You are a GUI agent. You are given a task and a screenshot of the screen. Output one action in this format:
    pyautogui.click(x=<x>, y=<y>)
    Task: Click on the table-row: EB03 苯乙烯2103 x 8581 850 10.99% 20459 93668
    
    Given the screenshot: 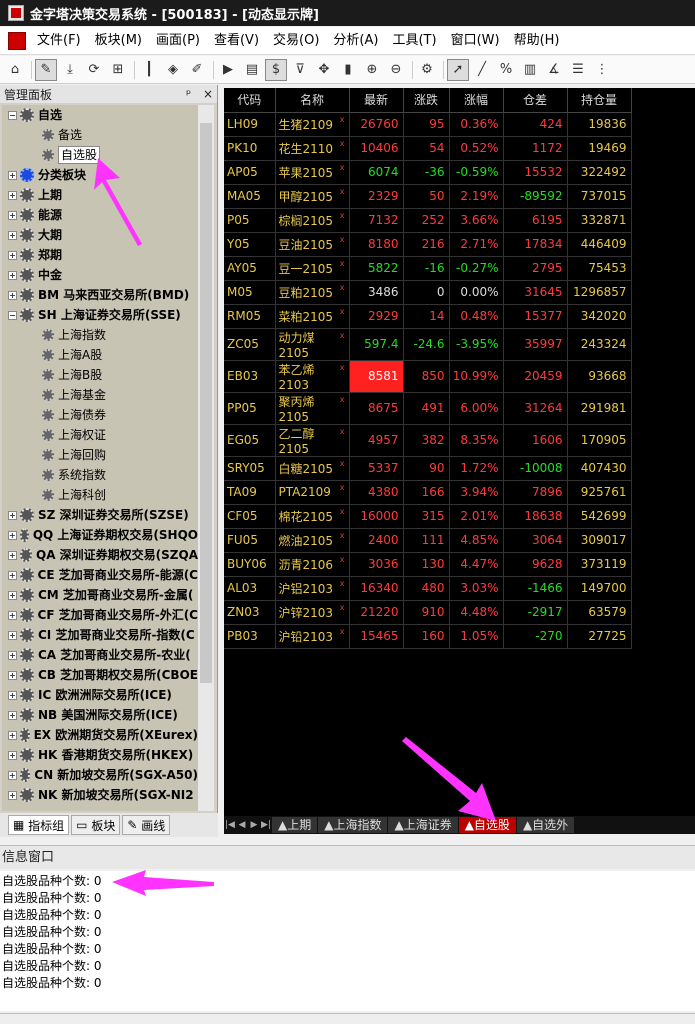 What is the action you would take?
    pyautogui.click(x=428, y=376)
    